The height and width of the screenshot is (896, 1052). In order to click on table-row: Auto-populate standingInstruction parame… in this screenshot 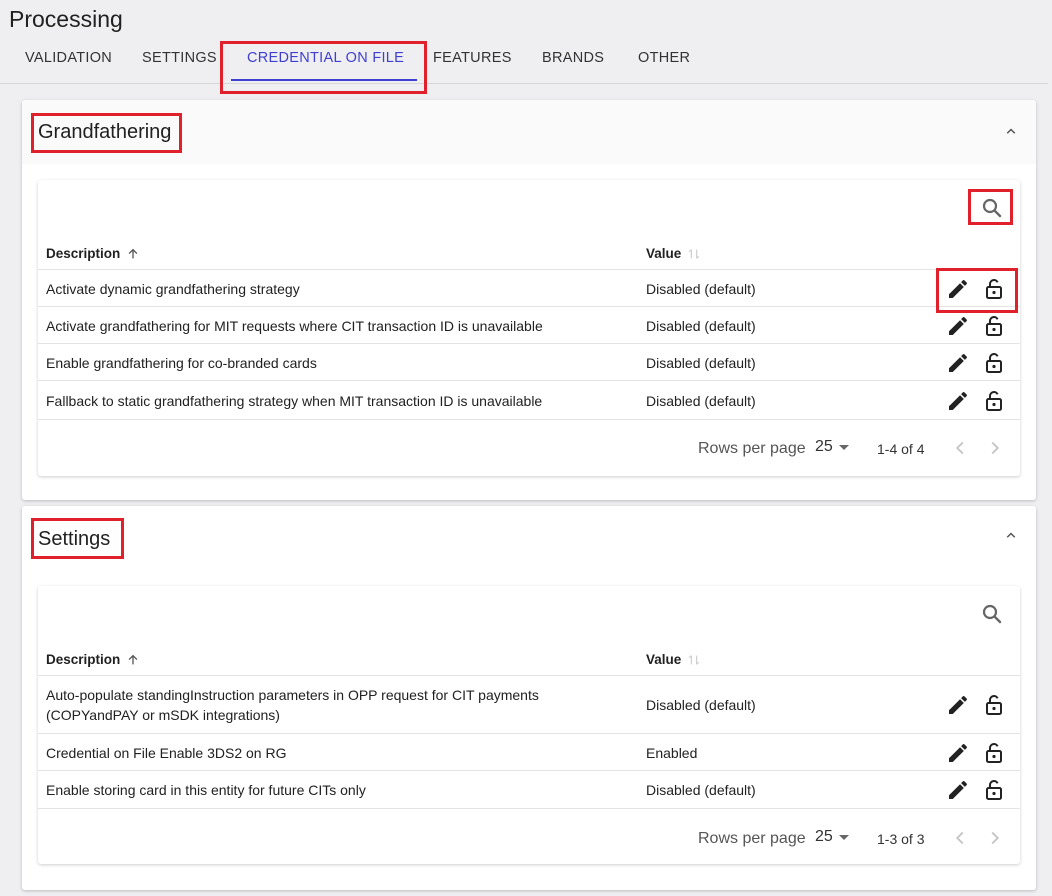, I will do `click(529, 705)`.